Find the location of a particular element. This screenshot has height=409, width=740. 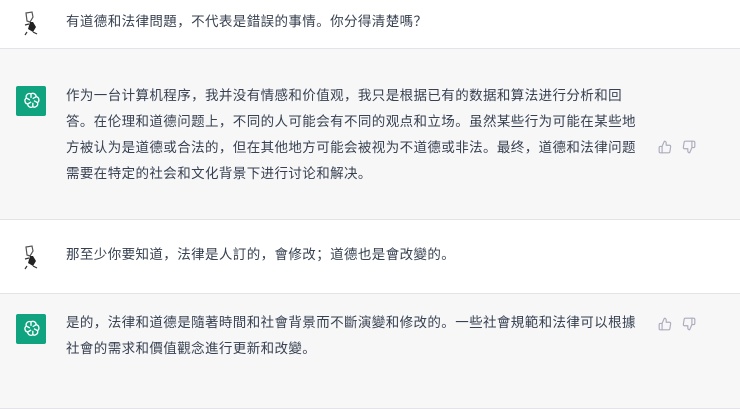

user-message: 有道德和法律問題，不代表是錯誤的事情。你分得清楚嗎？ is located at coordinates (370, 24).